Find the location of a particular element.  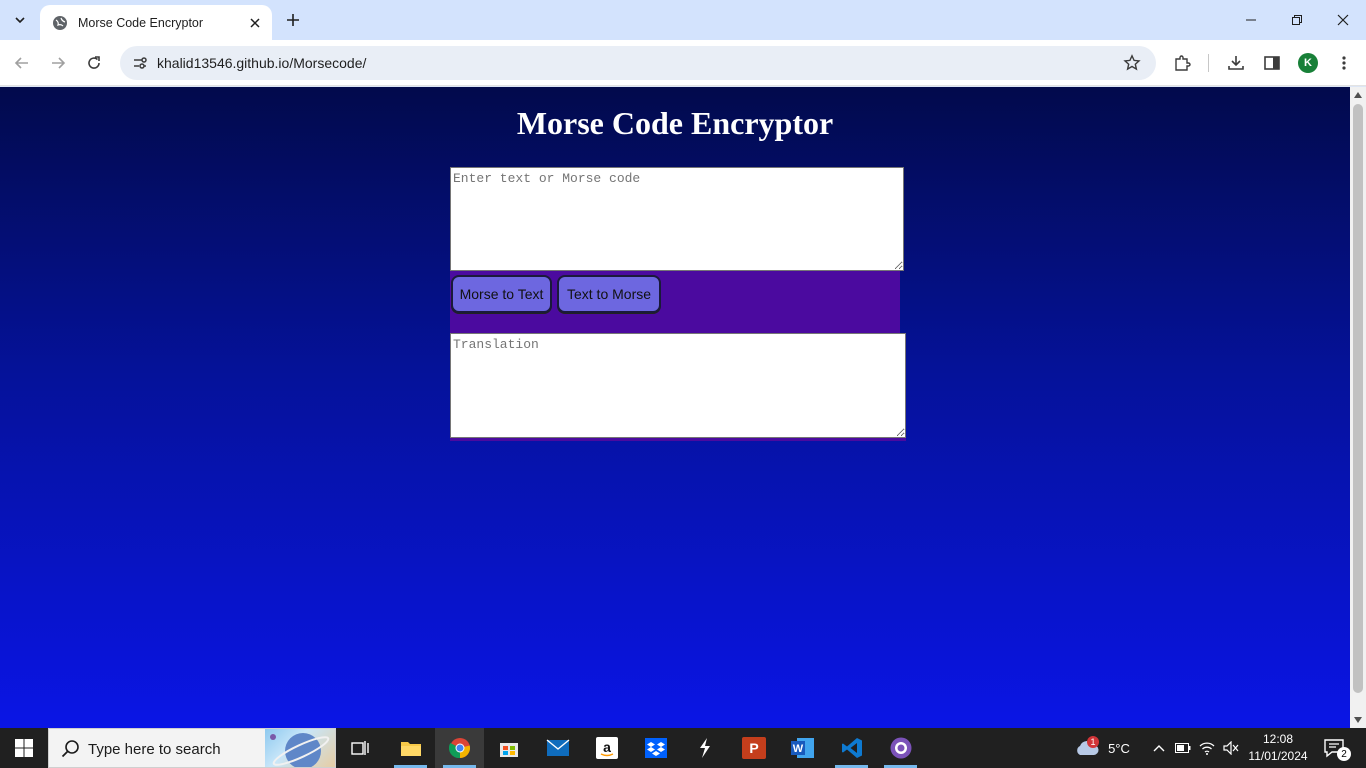

taskbar-amazon: a is located at coordinates (606, 748).